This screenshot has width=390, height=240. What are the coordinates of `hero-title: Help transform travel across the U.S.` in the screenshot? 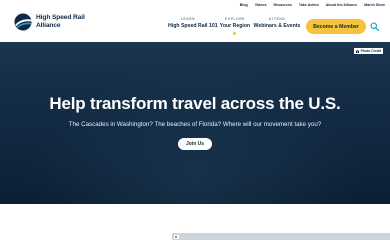 It's located at (195, 103).